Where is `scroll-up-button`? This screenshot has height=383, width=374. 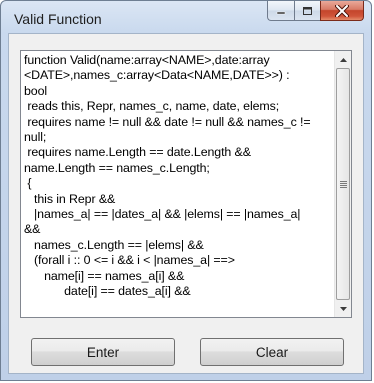 scroll-up-button is located at coordinates (343, 59).